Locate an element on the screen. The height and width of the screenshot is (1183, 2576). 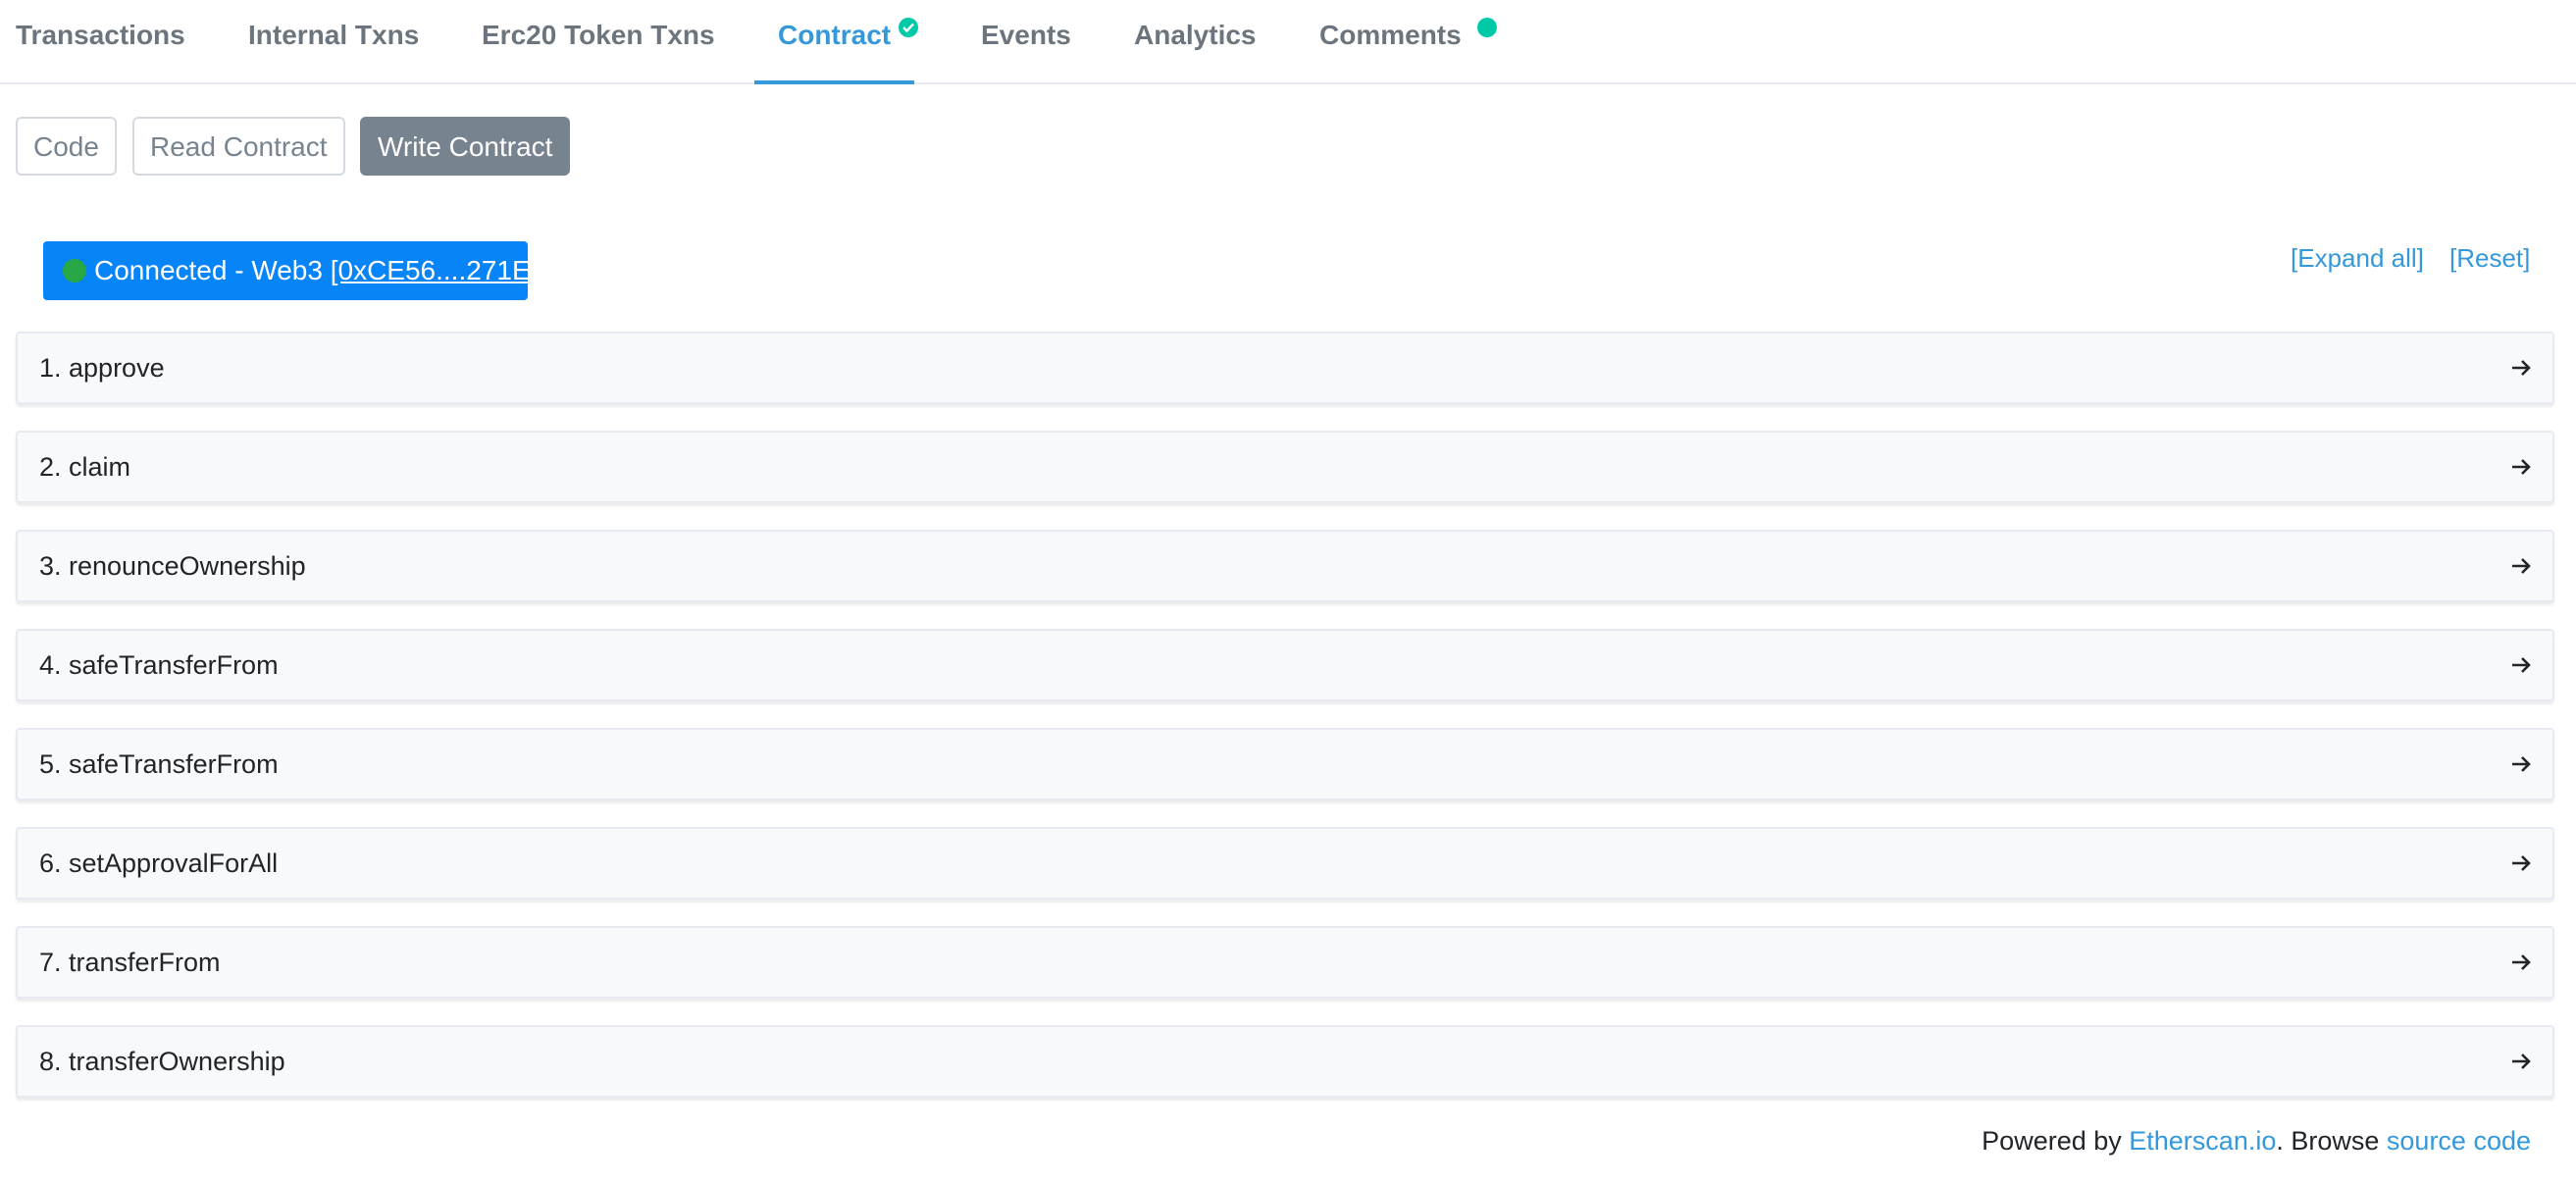
tab-analytics: Analytics is located at coordinates (1195, 41).